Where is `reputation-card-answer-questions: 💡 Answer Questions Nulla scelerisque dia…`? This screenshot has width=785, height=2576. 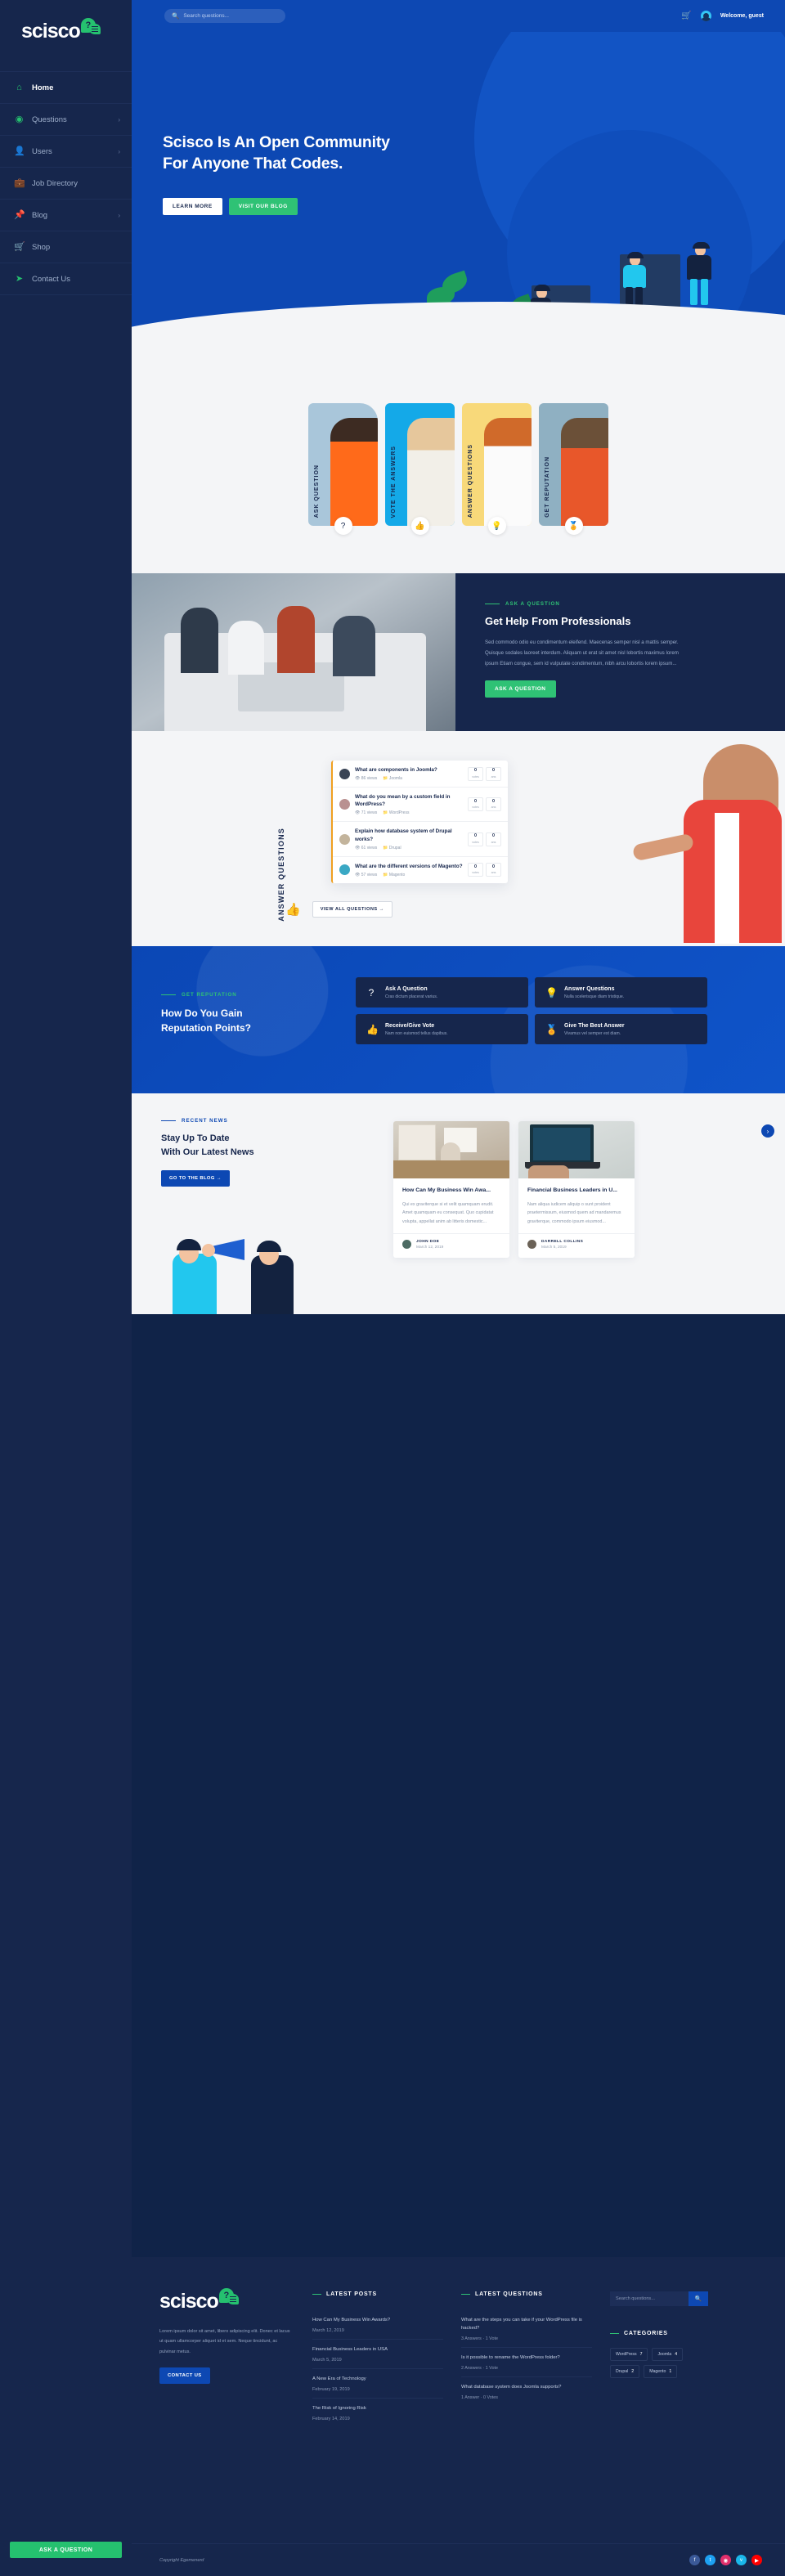 reputation-card-answer-questions: 💡 Answer Questions Nulla scelerisque dia… is located at coordinates (621, 992).